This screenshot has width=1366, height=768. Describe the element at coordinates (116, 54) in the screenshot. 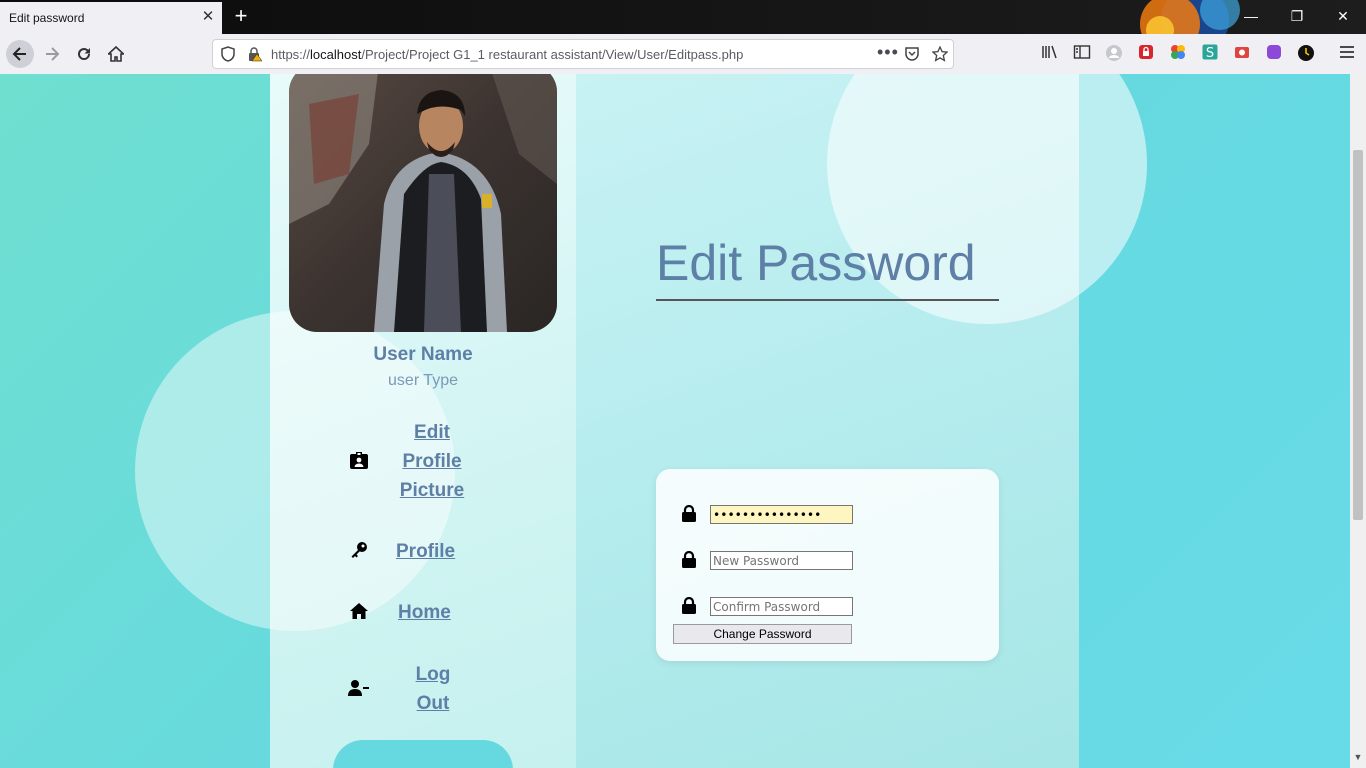

I see `home-button` at that location.